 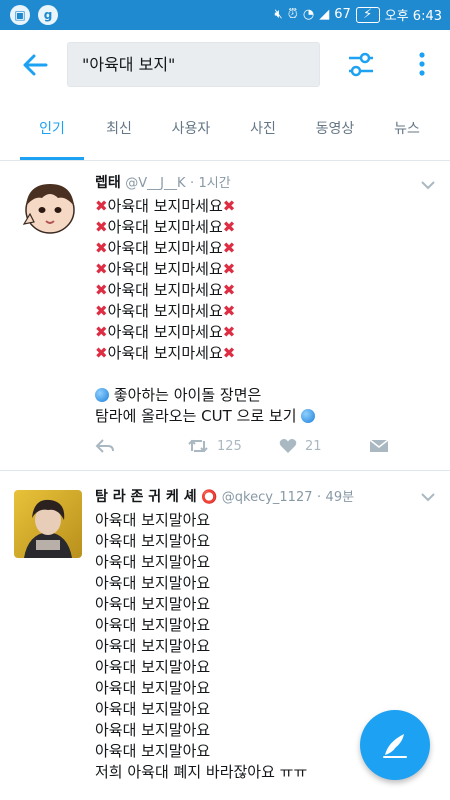 I want to click on g-icon: g, so click(x=48, y=15).